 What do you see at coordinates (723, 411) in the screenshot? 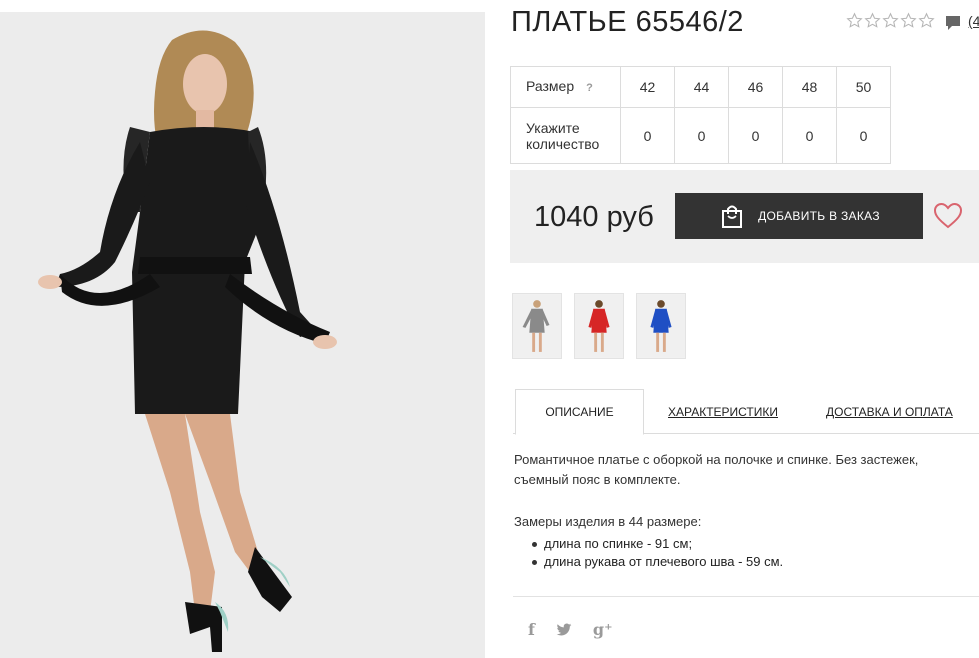
I see `tab-specifications: ХАРАКТЕРИСТИКИ` at bounding box center [723, 411].